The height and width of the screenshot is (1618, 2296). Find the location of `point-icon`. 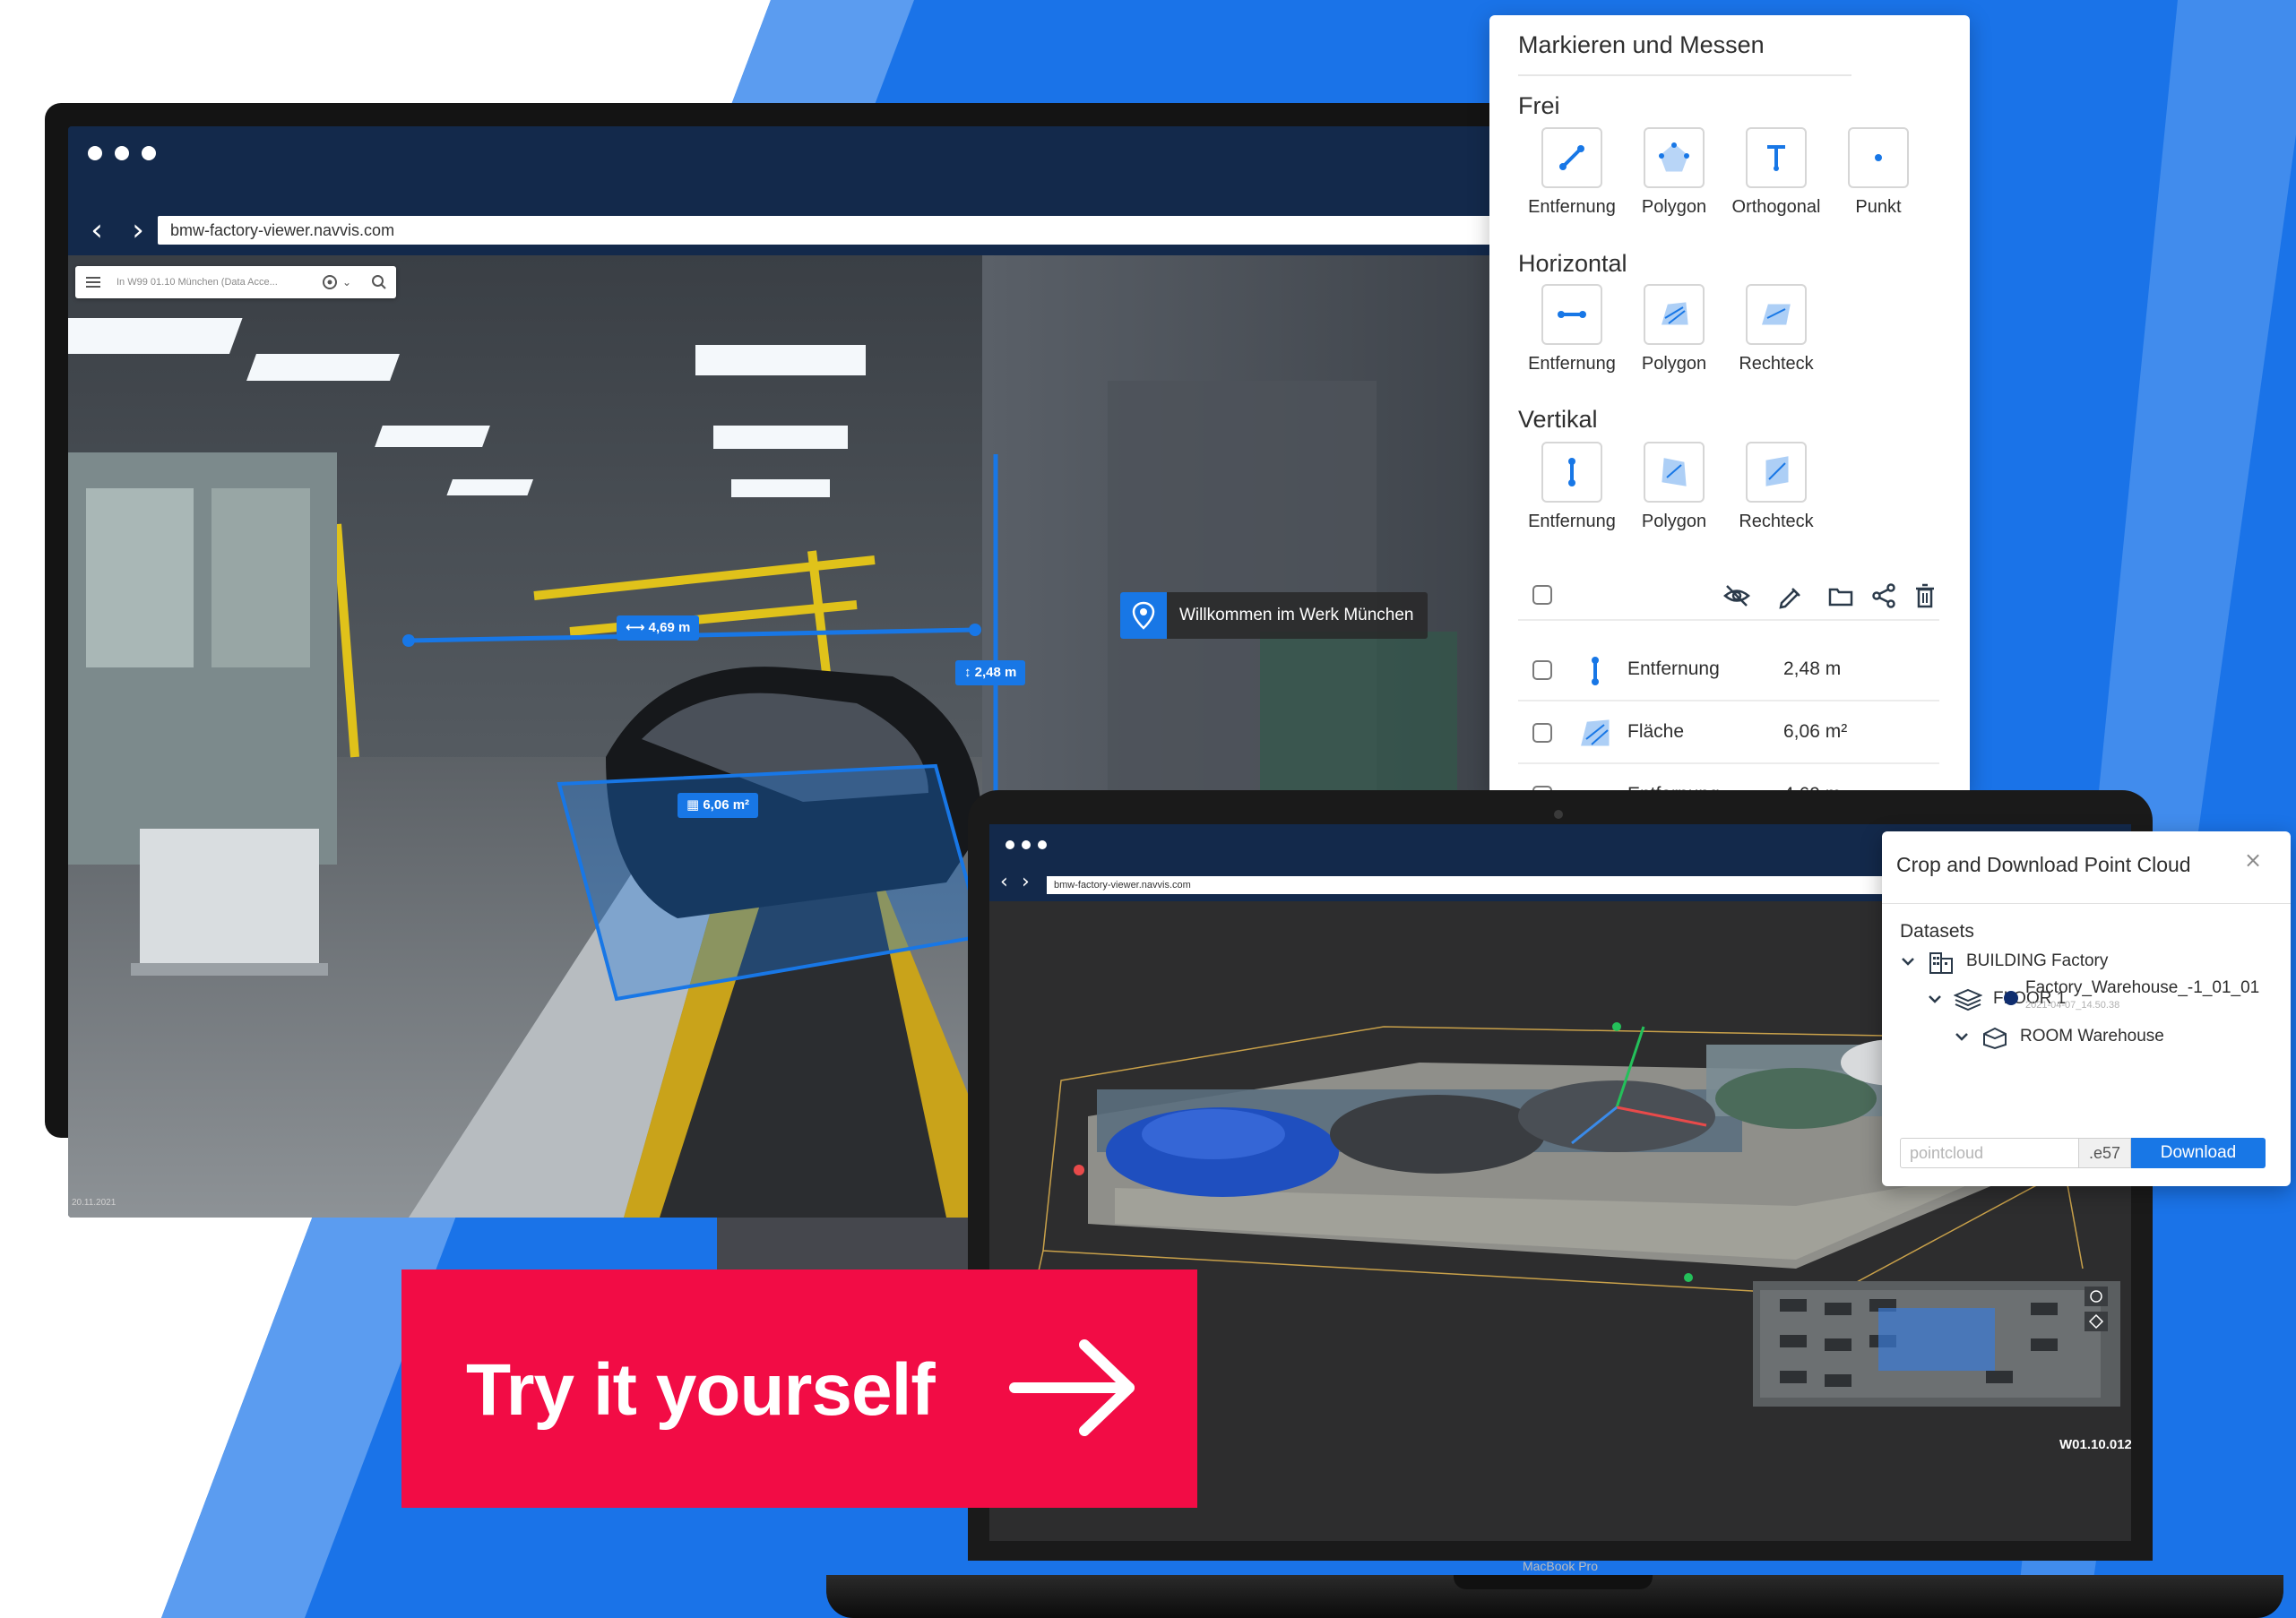

point-icon is located at coordinates (1879, 158).